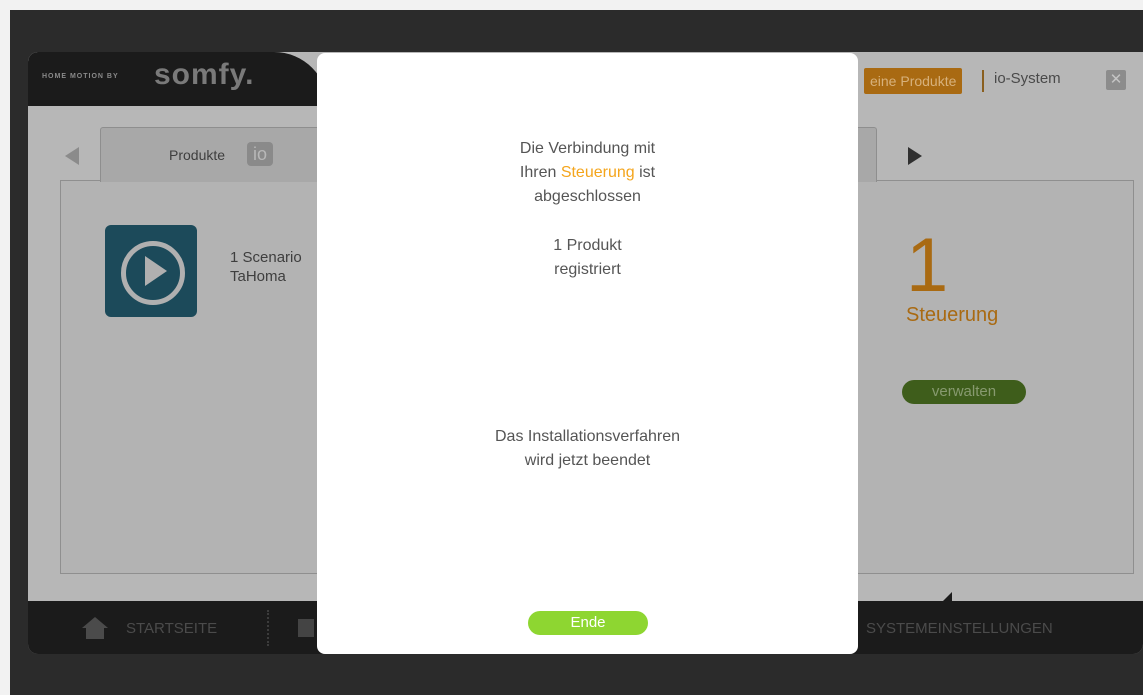 The width and height of the screenshot is (1143, 695). I want to click on screen-left-edge, so click(5, 347).